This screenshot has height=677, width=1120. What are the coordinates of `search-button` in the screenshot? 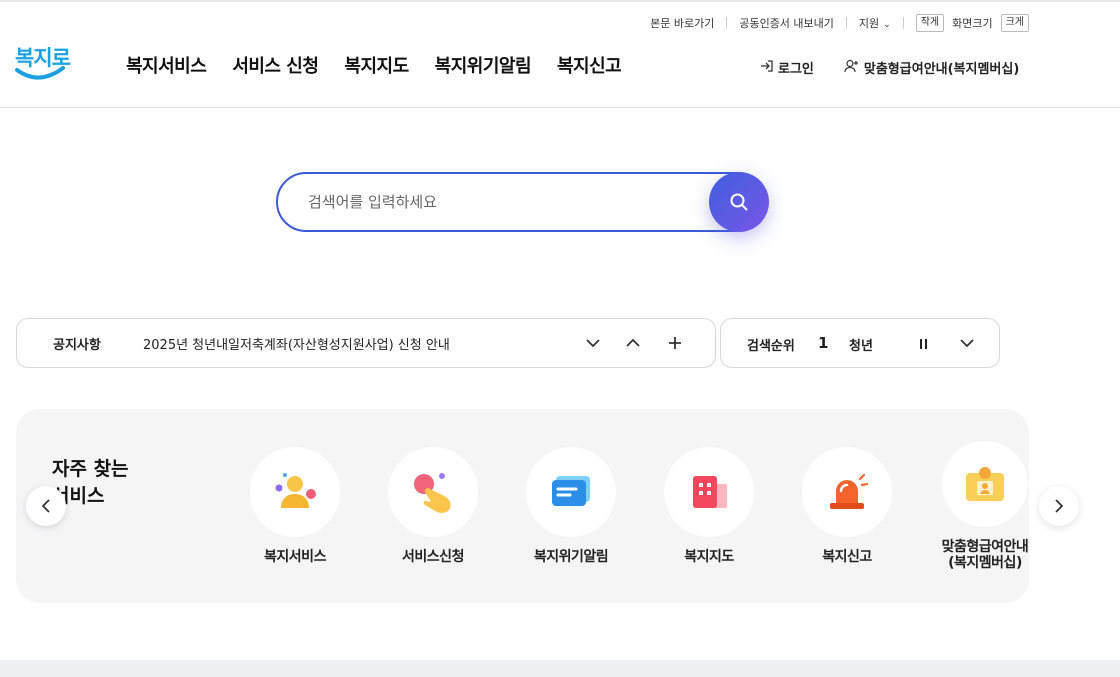 It's located at (739, 202).